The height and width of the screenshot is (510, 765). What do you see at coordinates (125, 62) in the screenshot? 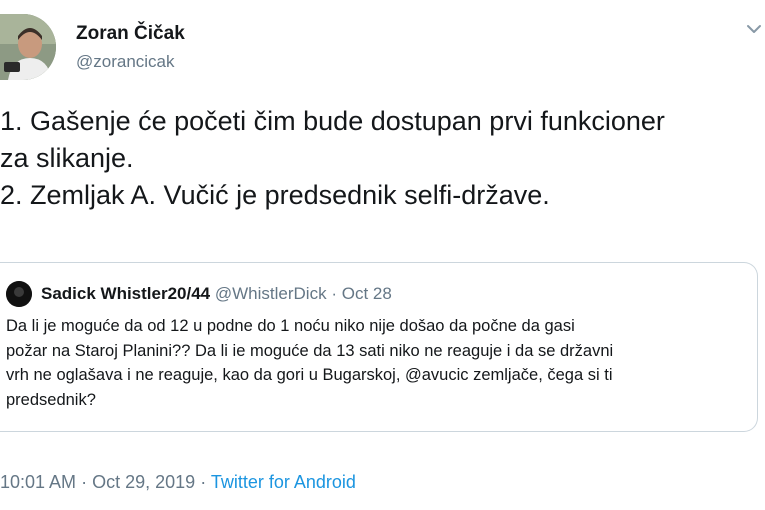
I see `author-handle: @zorancicak` at bounding box center [125, 62].